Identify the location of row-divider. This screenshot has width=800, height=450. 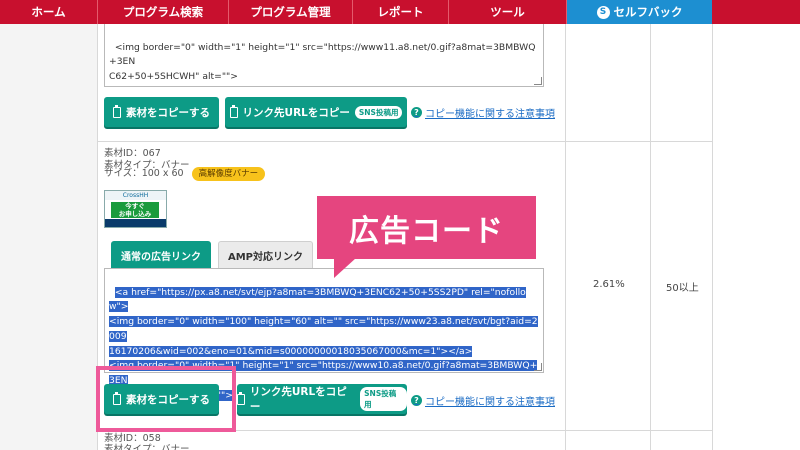
(404, 141).